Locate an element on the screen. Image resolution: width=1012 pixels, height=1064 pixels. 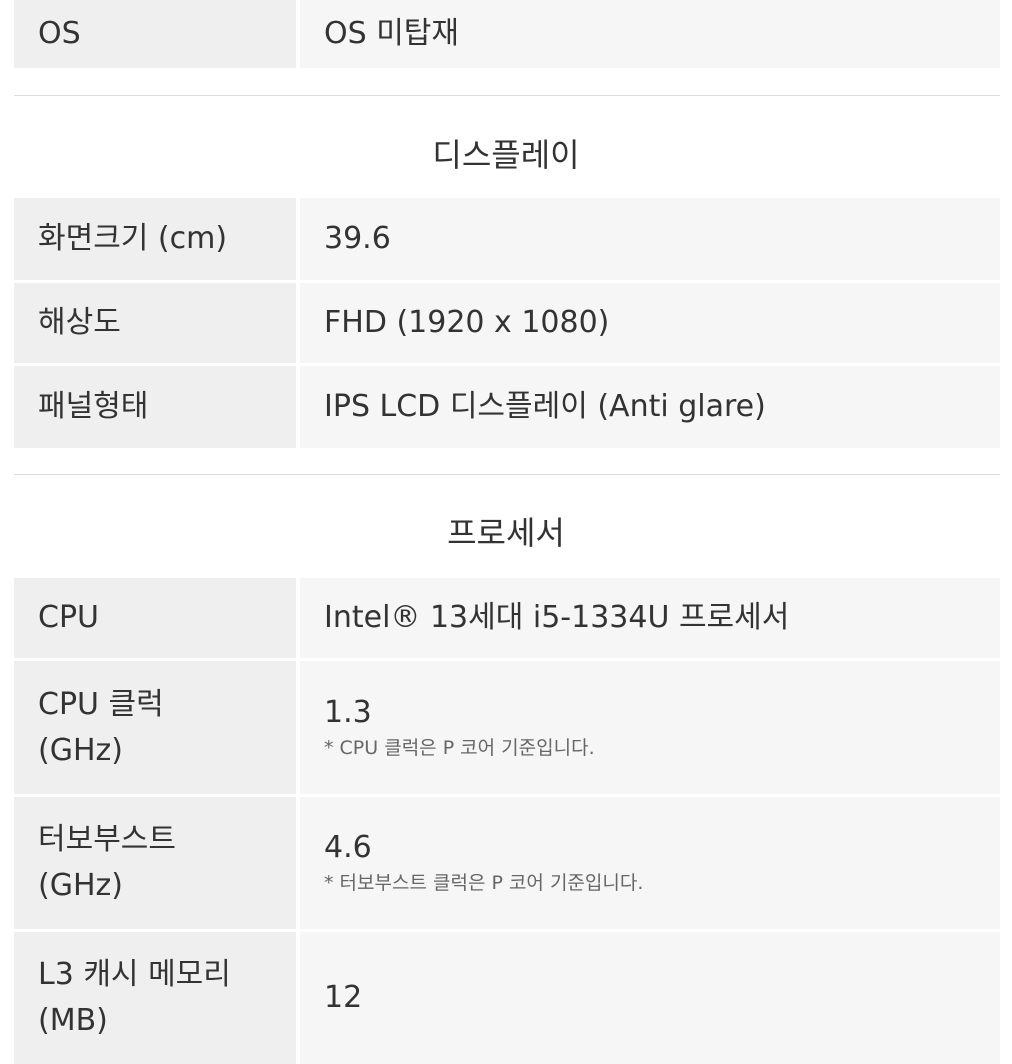
label-line: L3 캐시 메모리 is located at coordinates (134, 974).